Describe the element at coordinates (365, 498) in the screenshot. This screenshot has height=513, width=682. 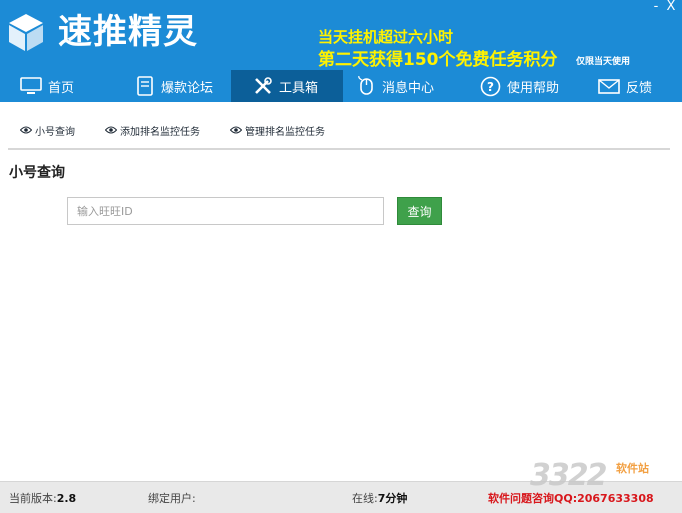
I see `online-label: 在线:` at that location.